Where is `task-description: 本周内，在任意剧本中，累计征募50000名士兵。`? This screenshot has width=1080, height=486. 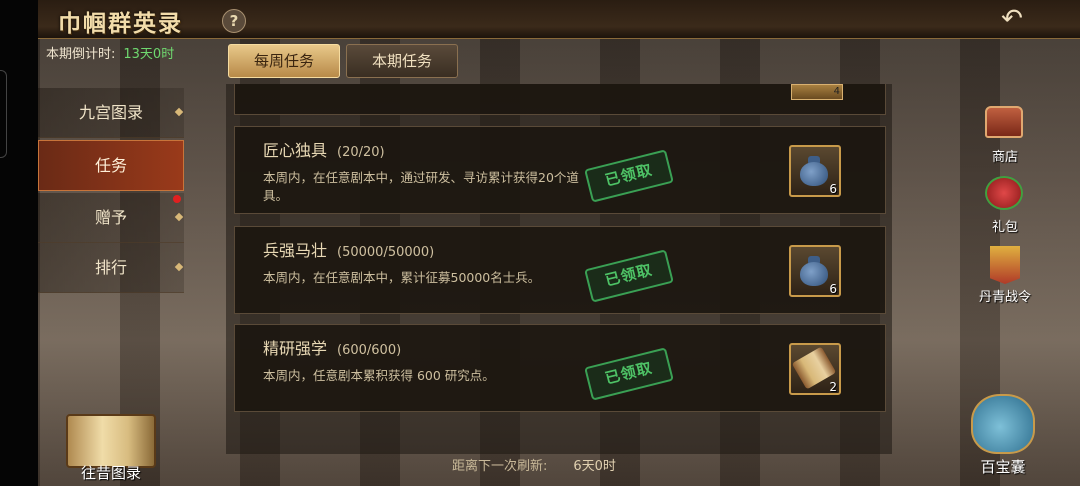
task-description: 本周内，在任意剧本中，累计征募50000名士兵。 is located at coordinates (402, 277).